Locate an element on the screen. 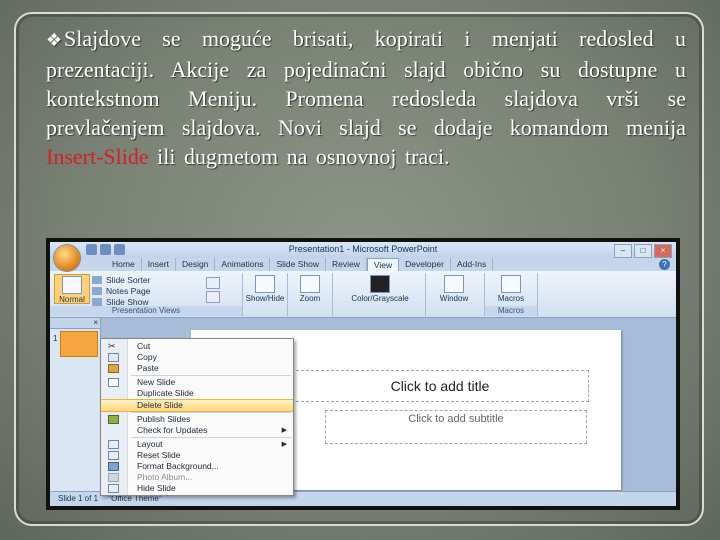  scissors-icon: ✂ is located at coordinates (112, 346).